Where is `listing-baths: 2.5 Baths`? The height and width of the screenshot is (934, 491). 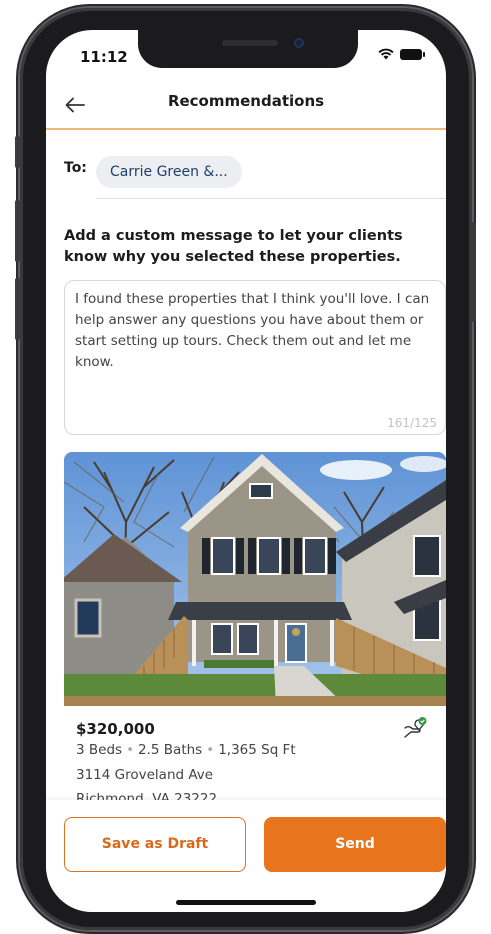 listing-baths: 2.5 Baths is located at coordinates (170, 750).